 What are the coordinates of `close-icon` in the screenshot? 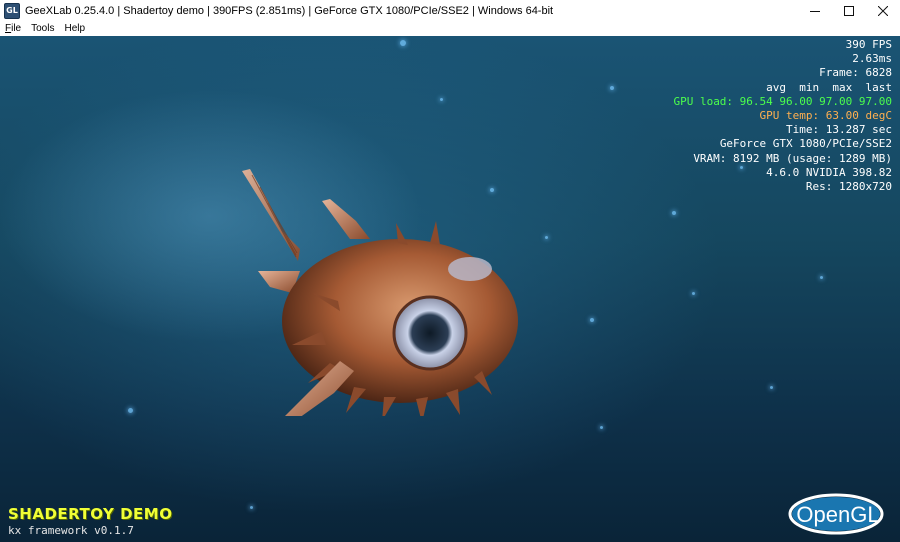 It's located at (883, 10).